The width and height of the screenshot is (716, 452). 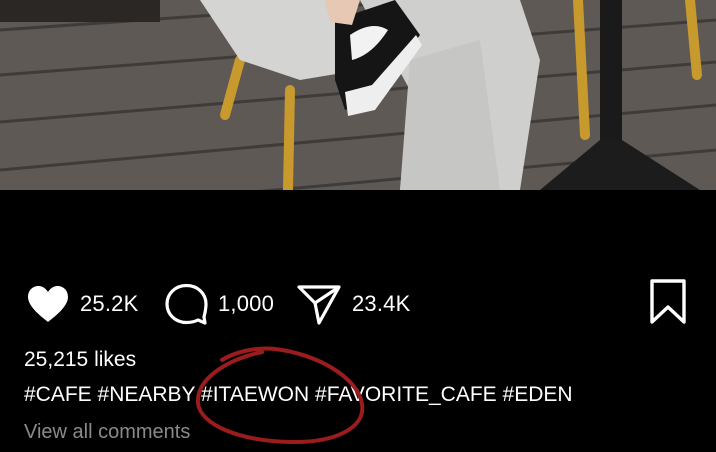 What do you see at coordinates (538, 394) in the screenshot?
I see `hashtag-eden: #EDEN` at bounding box center [538, 394].